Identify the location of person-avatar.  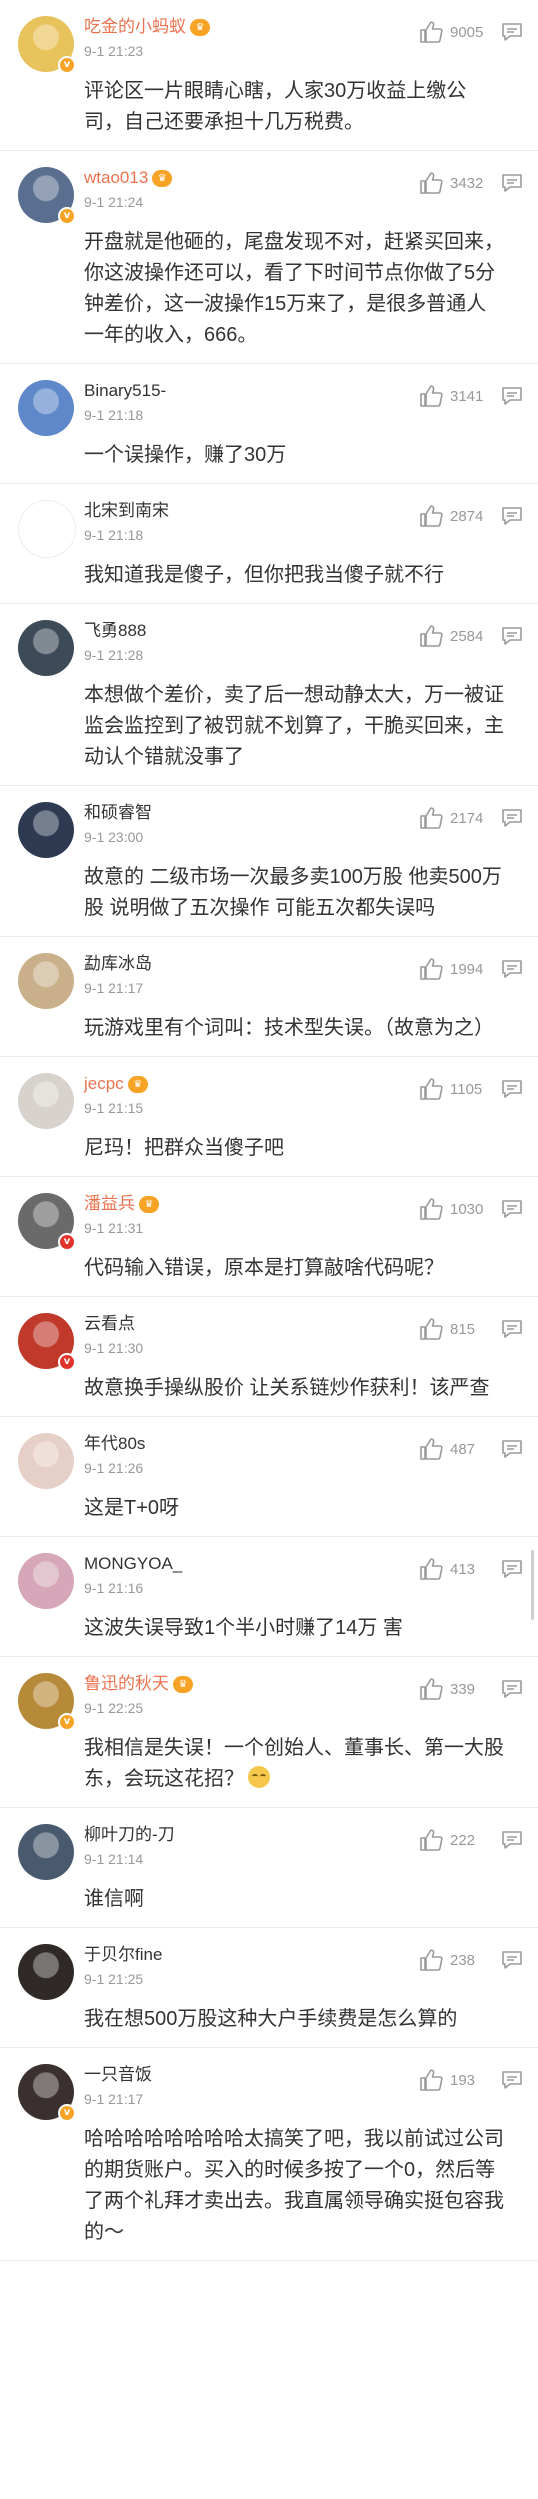
(46, 1461).